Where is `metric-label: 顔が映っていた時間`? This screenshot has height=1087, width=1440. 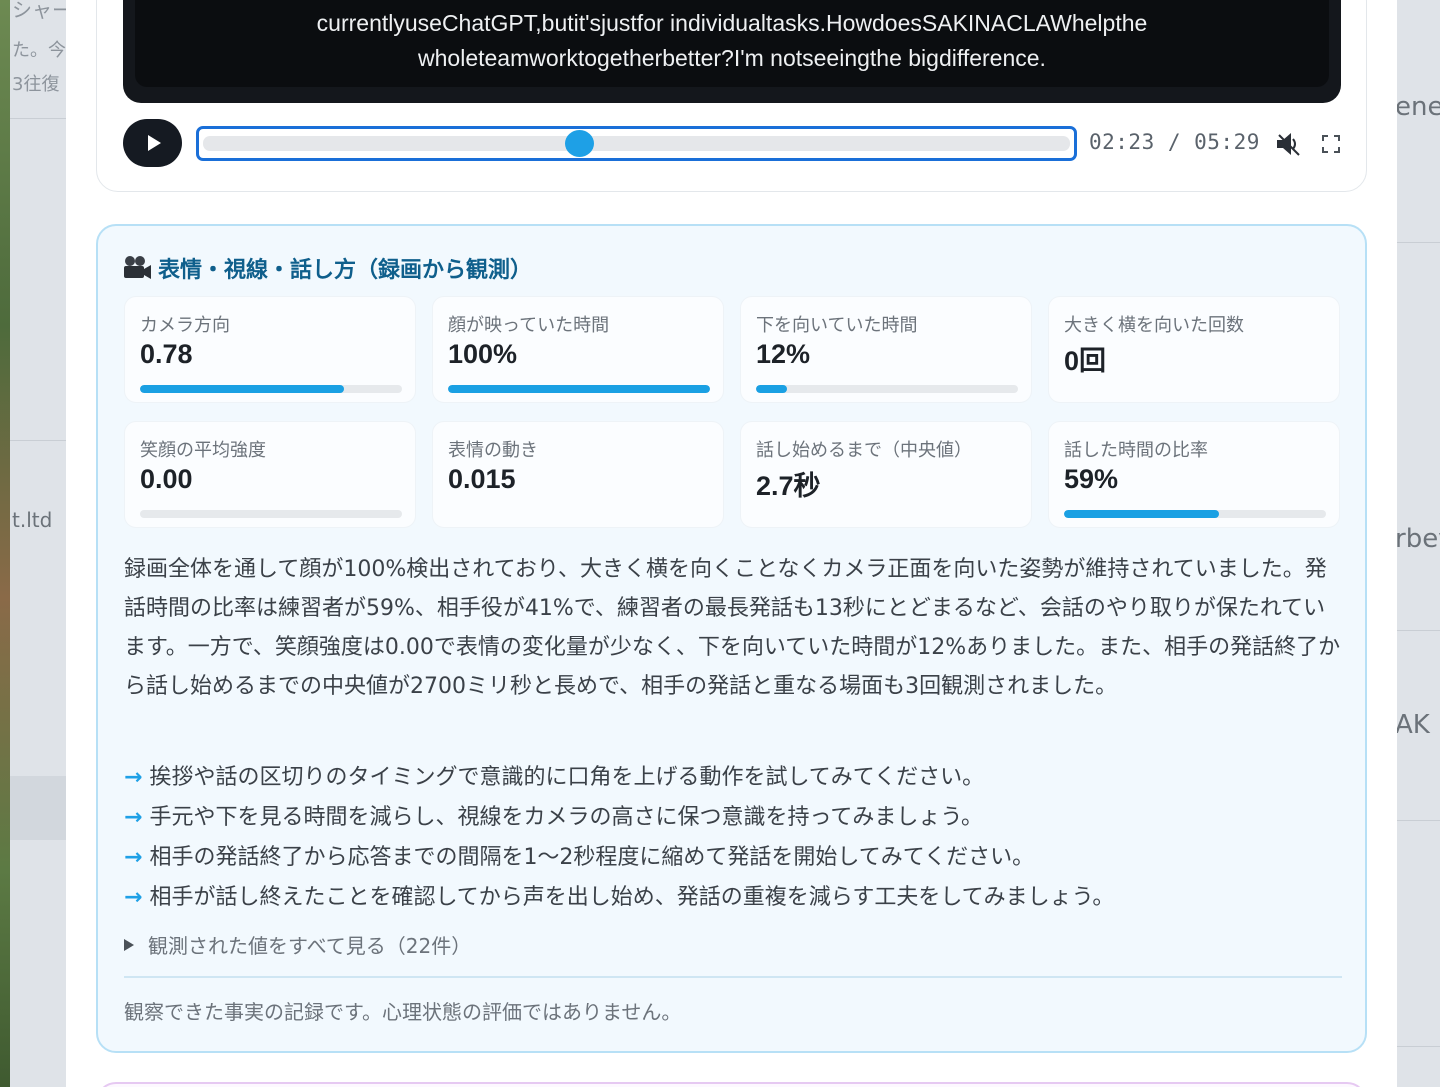
metric-label: 顔が映っていた時間 is located at coordinates (529, 325).